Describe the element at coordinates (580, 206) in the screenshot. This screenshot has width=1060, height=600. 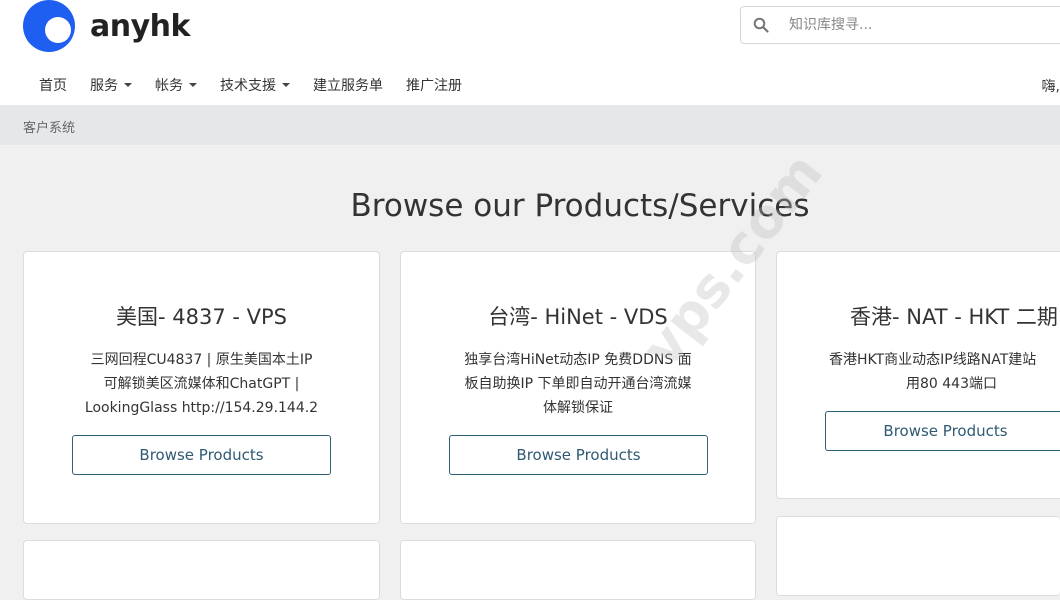
I see `page-title: Browse our Products/Services` at that location.